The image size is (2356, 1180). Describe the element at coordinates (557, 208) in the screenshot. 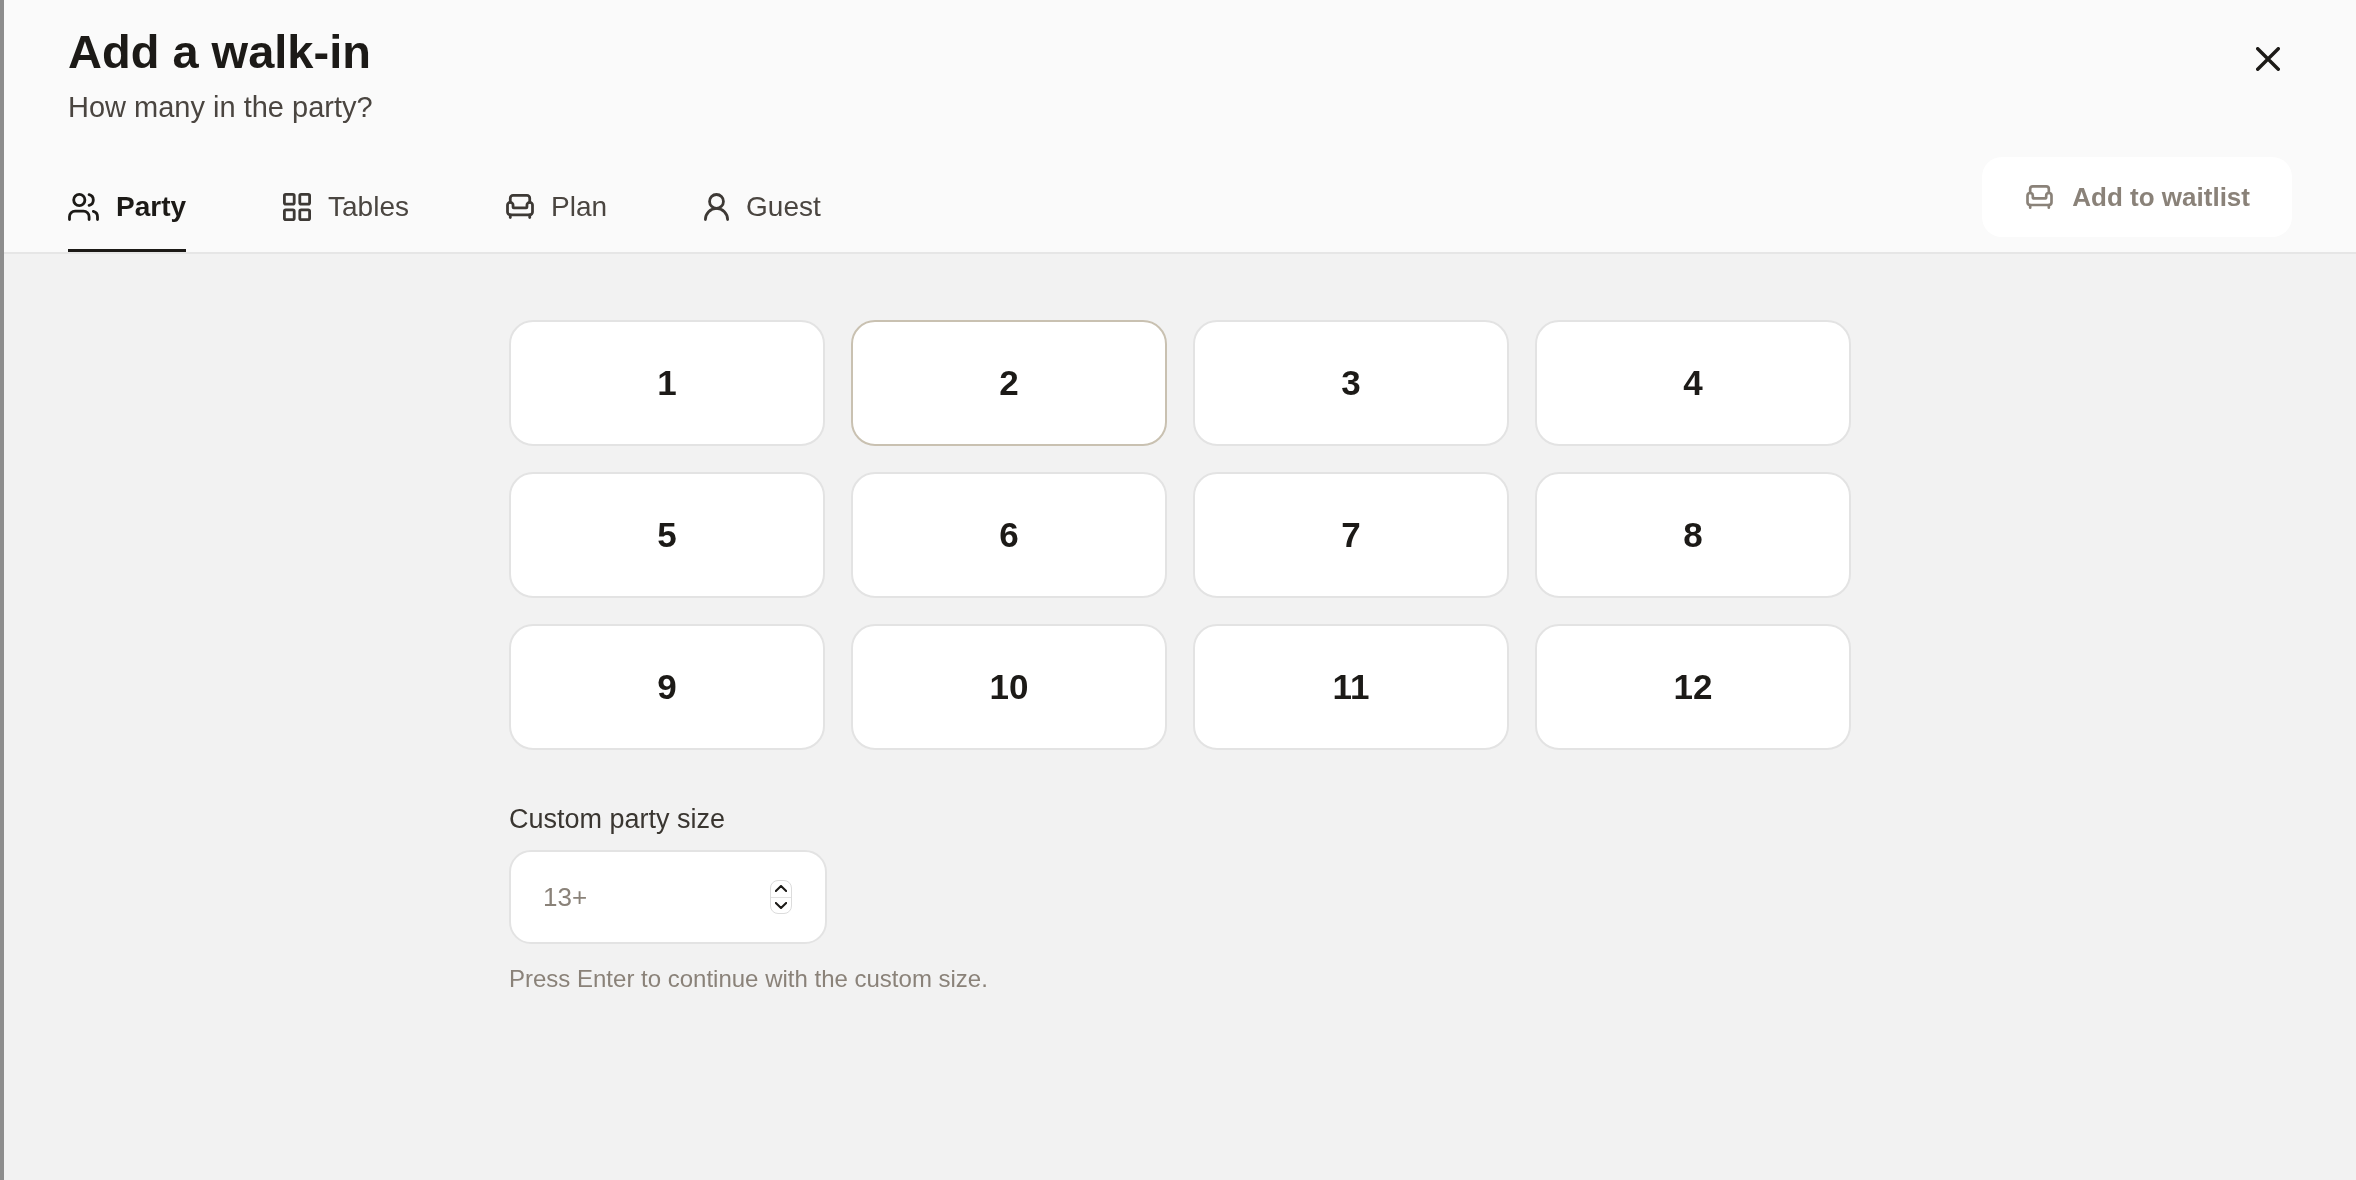

I see `tab: Plan` at that location.